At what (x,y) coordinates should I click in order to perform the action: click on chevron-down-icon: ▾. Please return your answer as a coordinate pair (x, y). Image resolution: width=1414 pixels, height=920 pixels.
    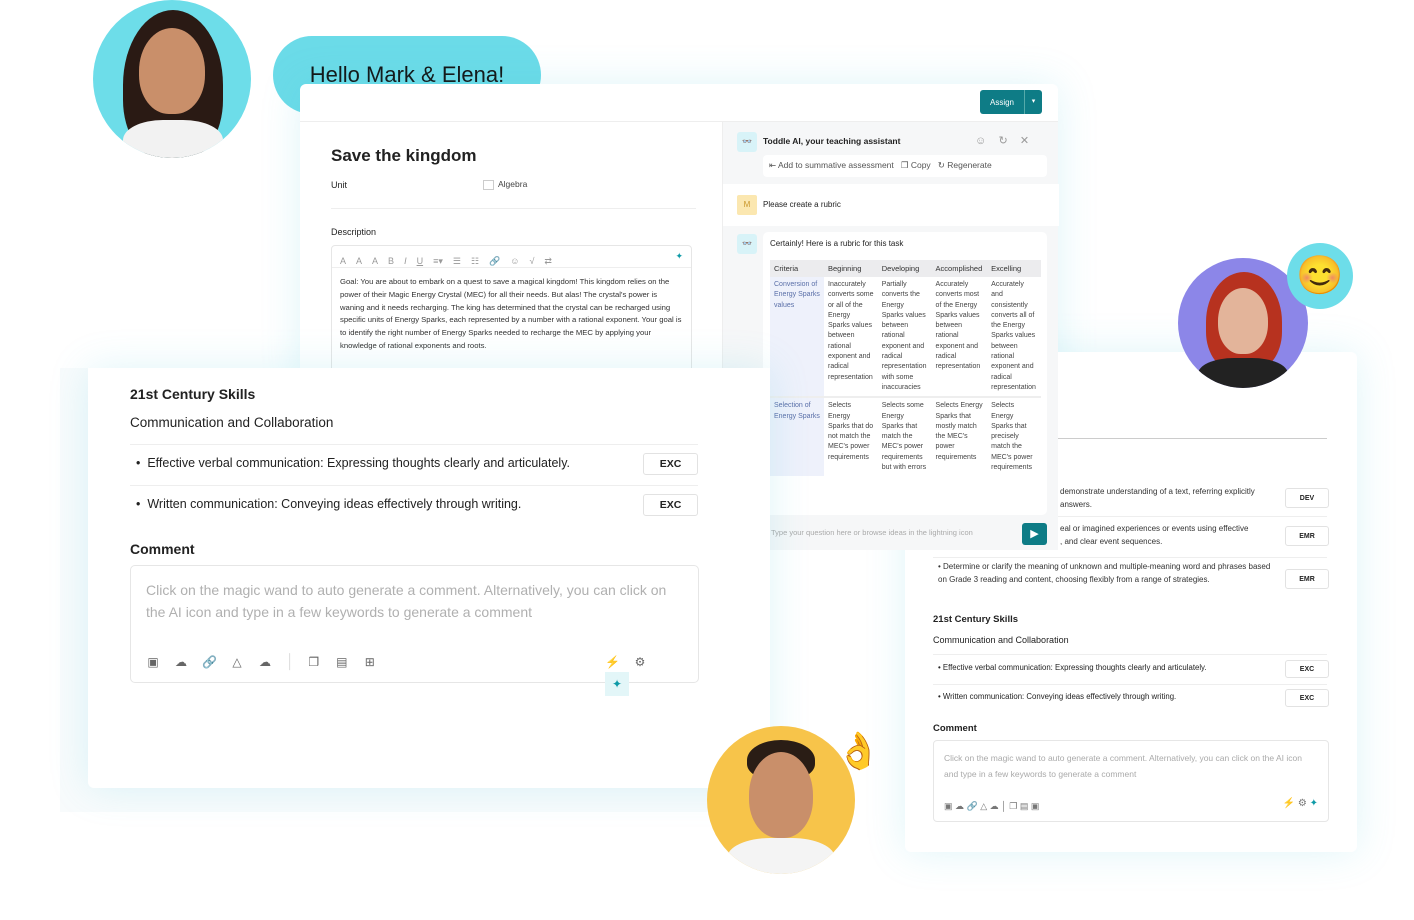
    Looking at the image, I should click on (1033, 102).